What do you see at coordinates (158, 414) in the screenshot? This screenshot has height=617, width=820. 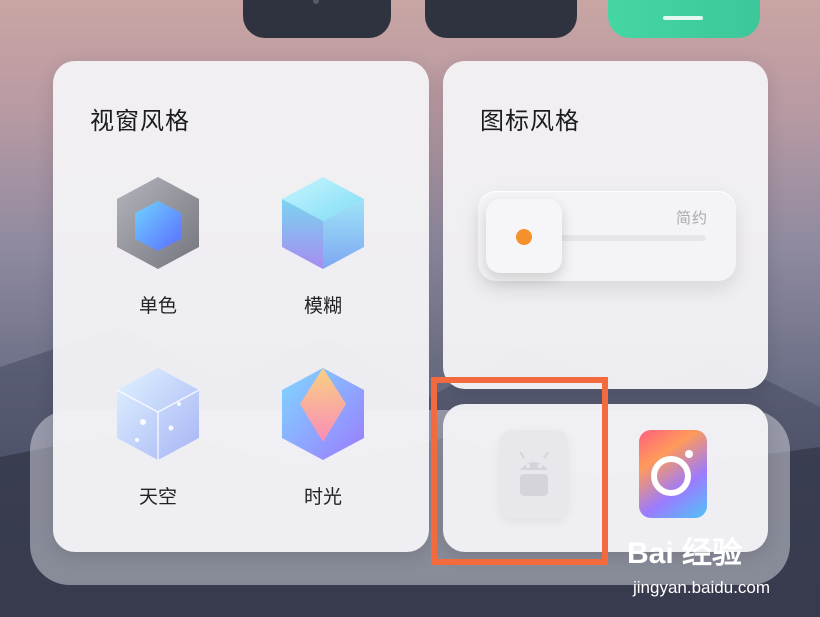 I see `sky-cube-icon` at bounding box center [158, 414].